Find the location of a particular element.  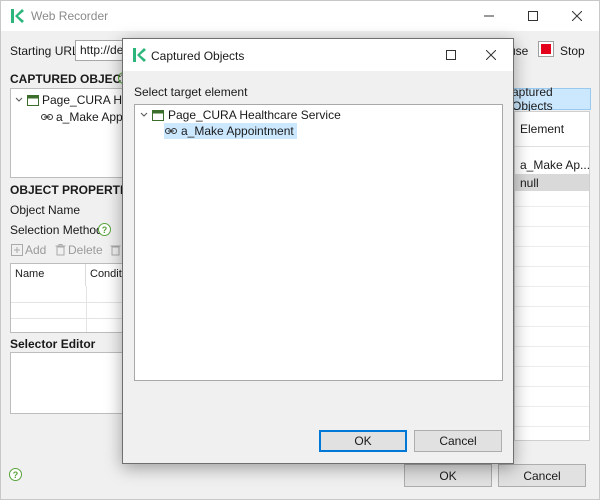

stop-button is located at coordinates (546, 49).